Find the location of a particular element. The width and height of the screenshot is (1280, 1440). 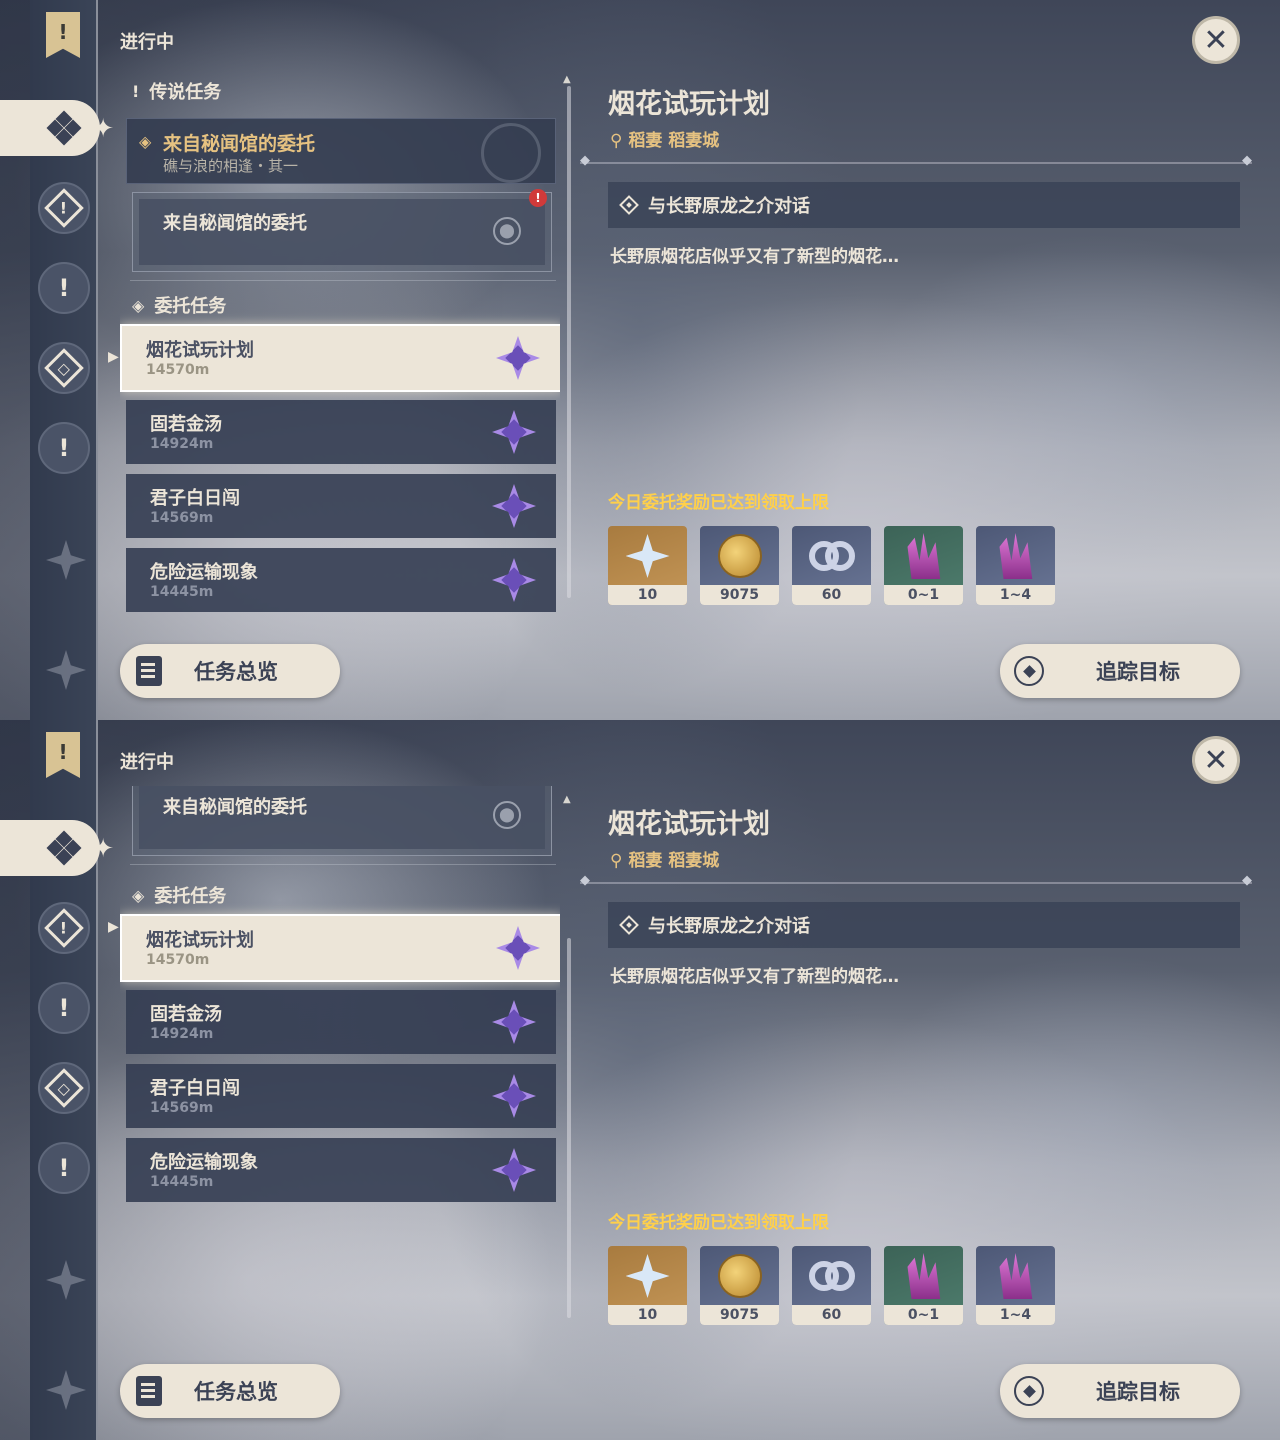

quest-diamond-icon: ◈ is located at coordinates (145, 141).